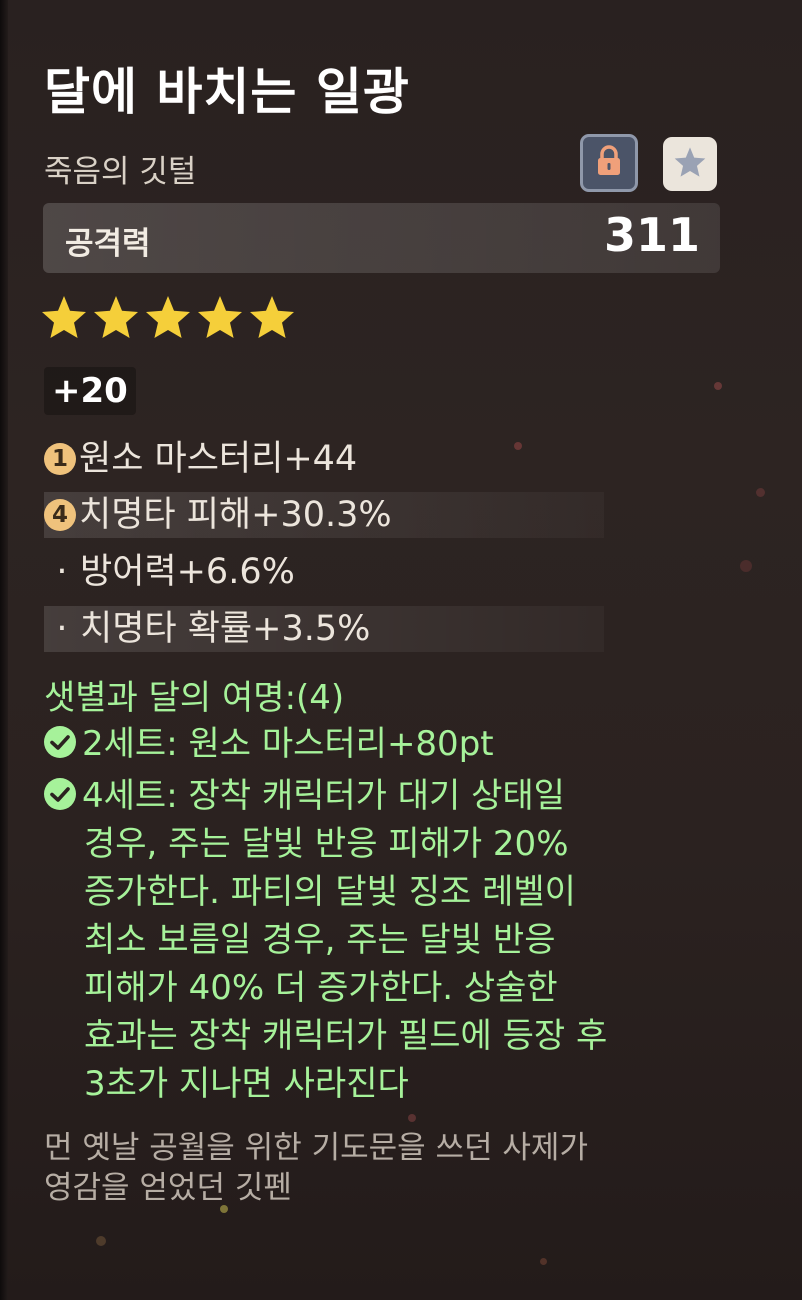 This screenshot has width=802, height=1300. Describe the element at coordinates (168, 1188) in the screenshot. I see `lore-text-line: 영감을 얻었던 깃펜` at that location.